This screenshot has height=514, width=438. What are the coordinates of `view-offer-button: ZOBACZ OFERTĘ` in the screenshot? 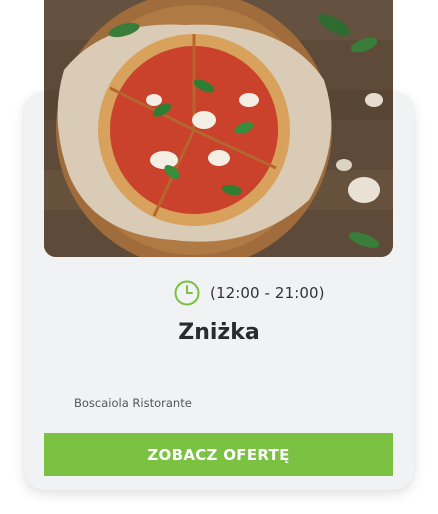 It's located at (218, 454).